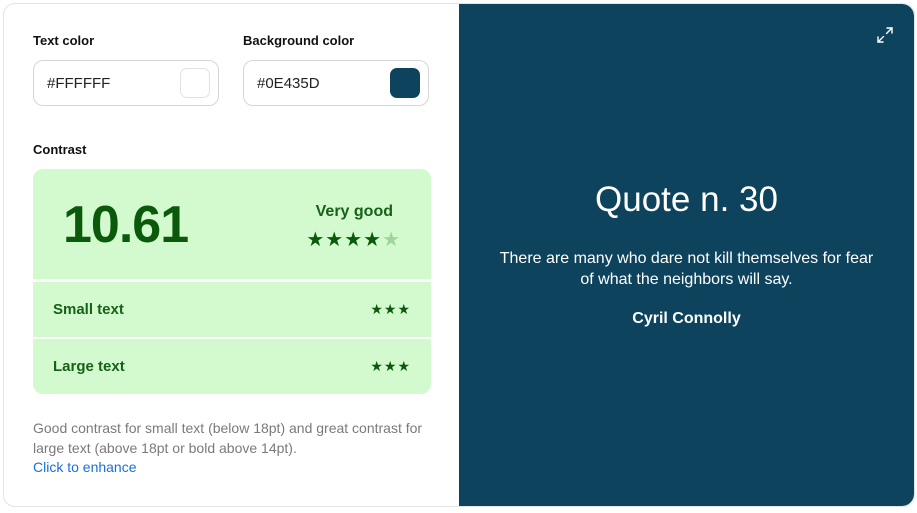 This screenshot has width=917, height=513. I want to click on small-text-row: Small text ★★★, so click(232, 309).